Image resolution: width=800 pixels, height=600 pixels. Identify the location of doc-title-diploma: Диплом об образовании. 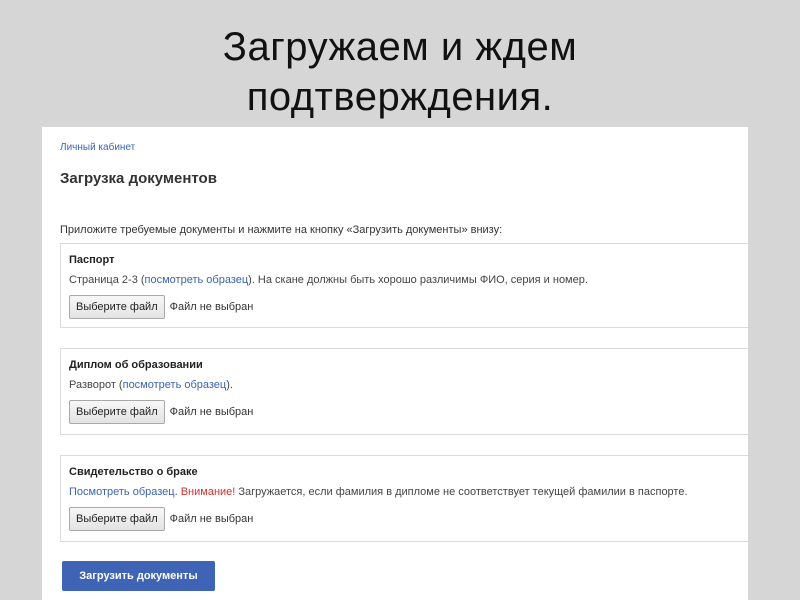
(136, 365).